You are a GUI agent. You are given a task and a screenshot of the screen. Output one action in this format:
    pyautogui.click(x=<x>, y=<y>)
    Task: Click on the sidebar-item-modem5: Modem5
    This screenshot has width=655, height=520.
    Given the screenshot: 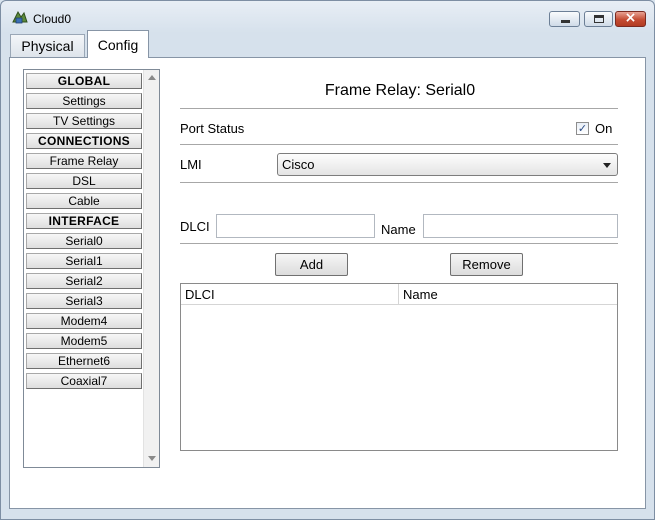 What is the action you would take?
    pyautogui.click(x=84, y=341)
    